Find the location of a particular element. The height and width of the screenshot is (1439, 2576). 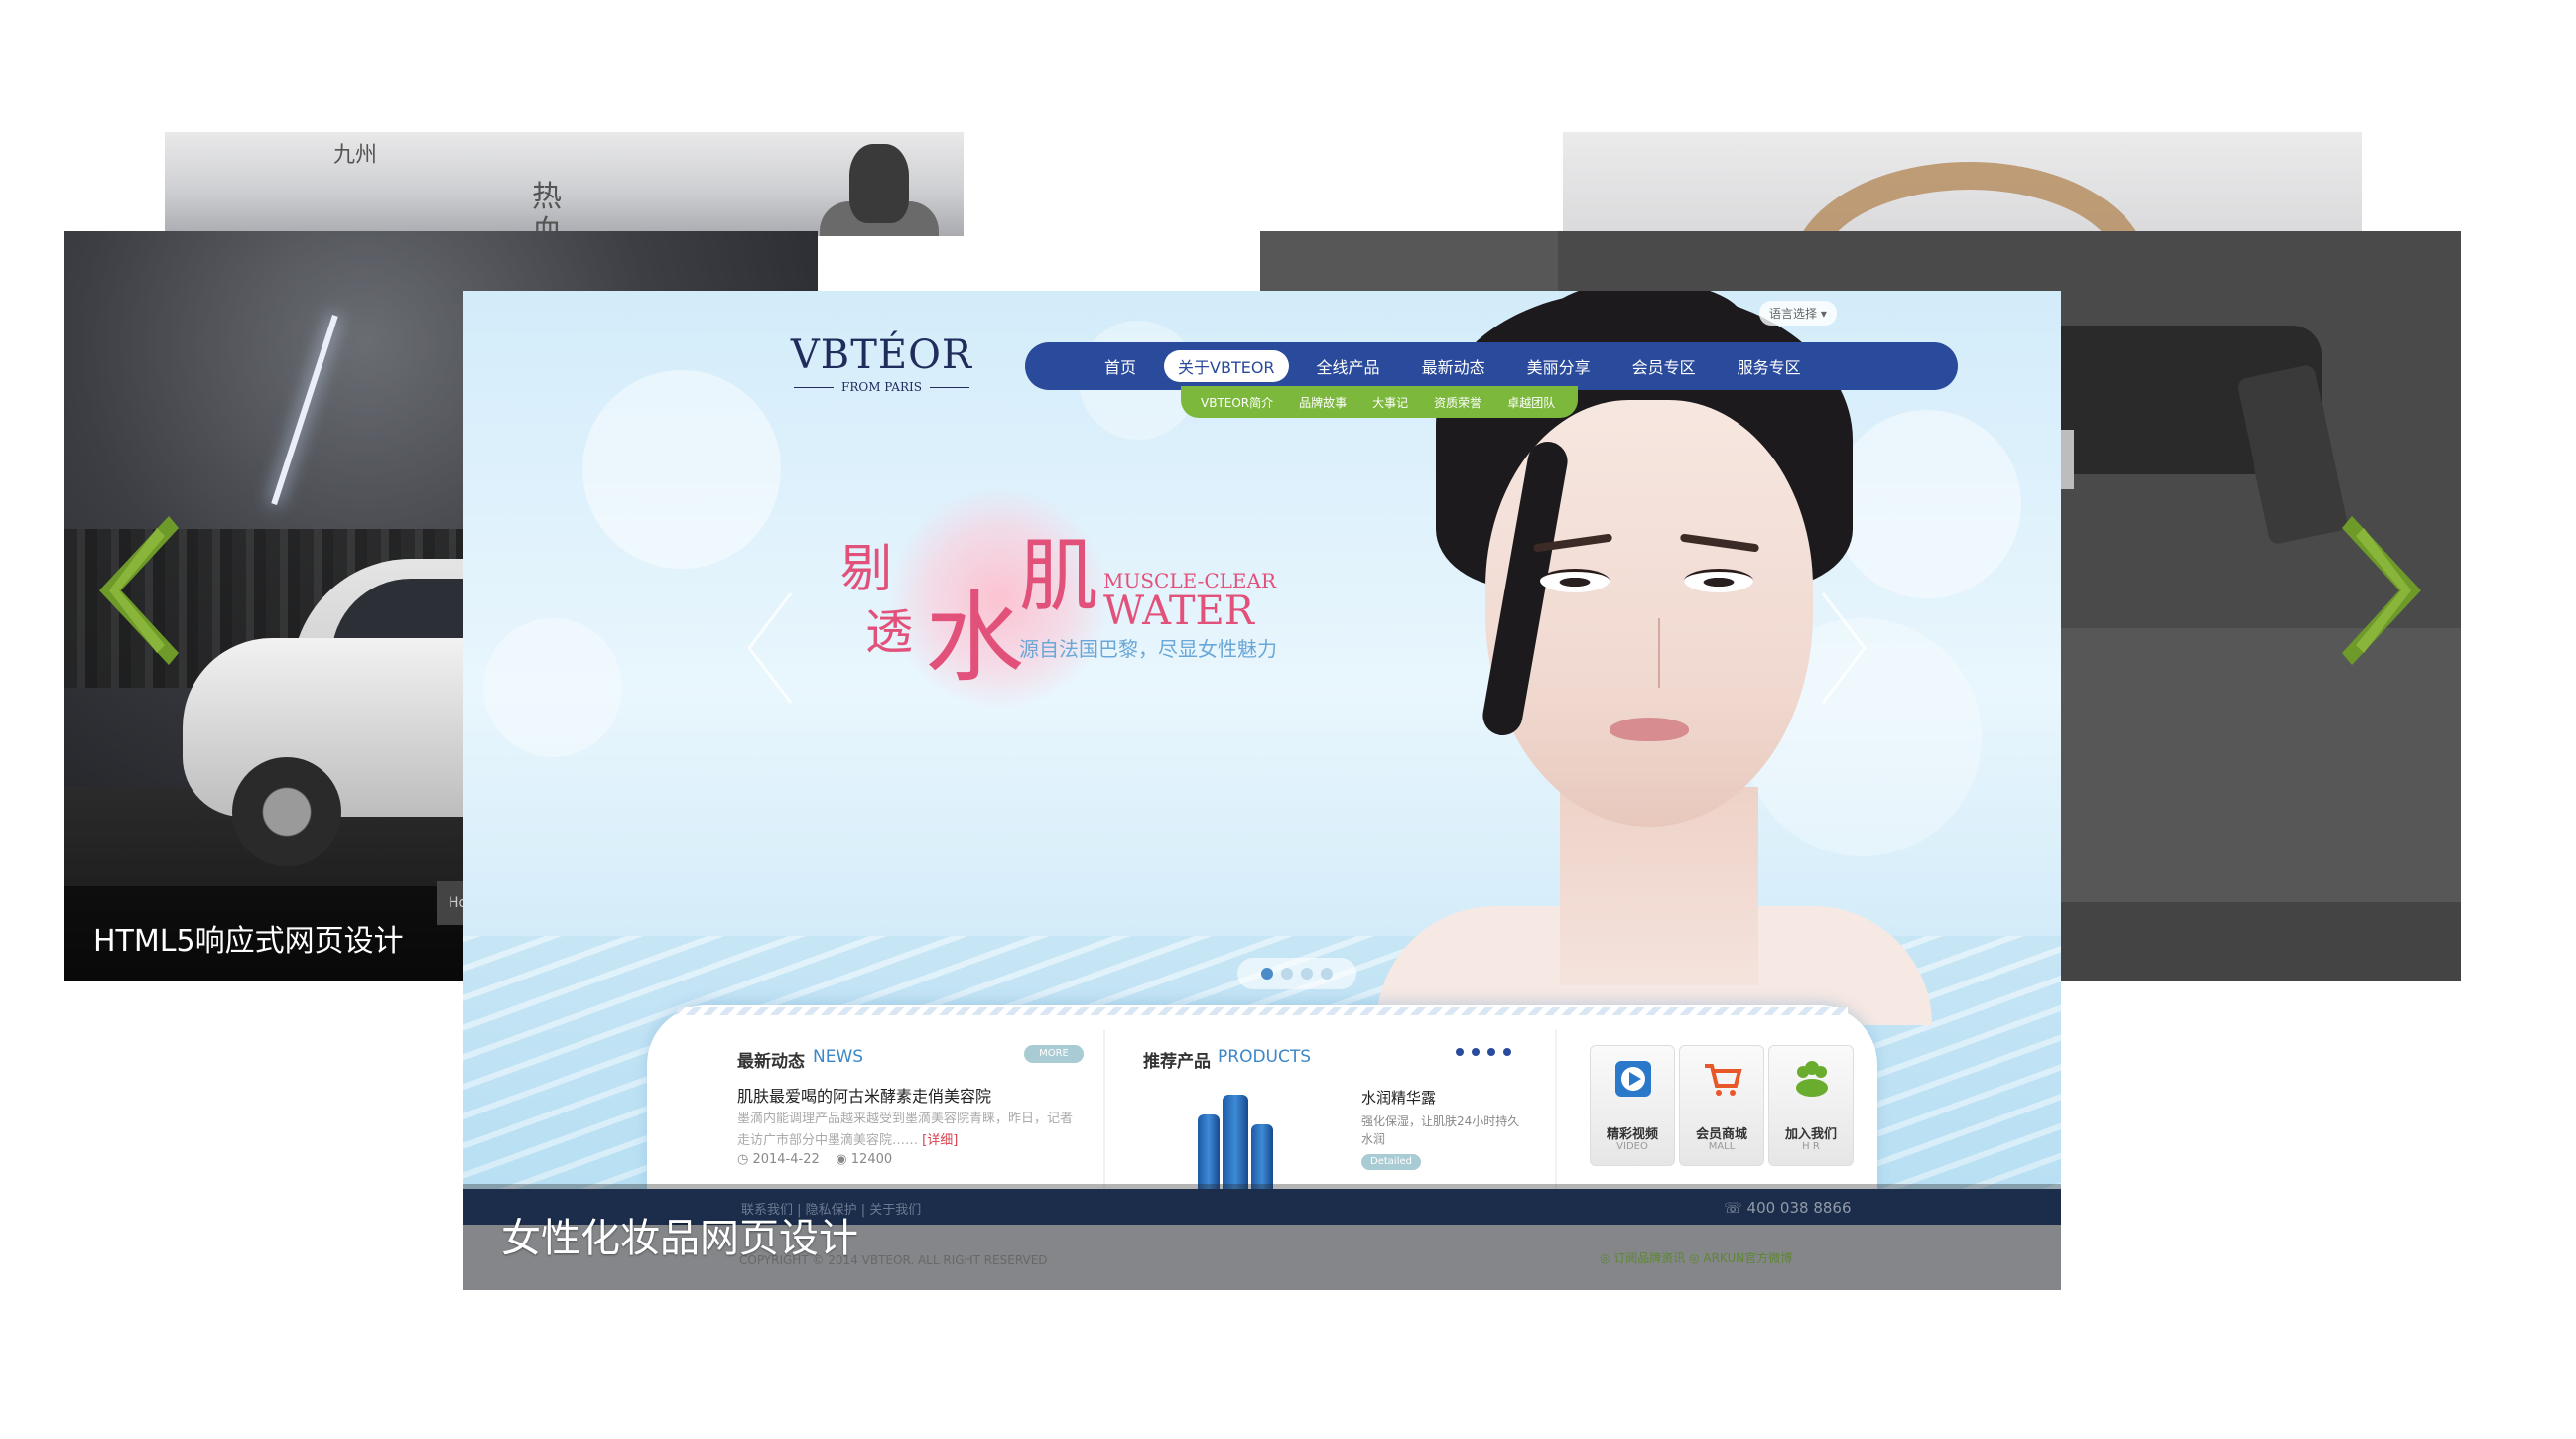

banner-pager is located at coordinates (1296, 973).